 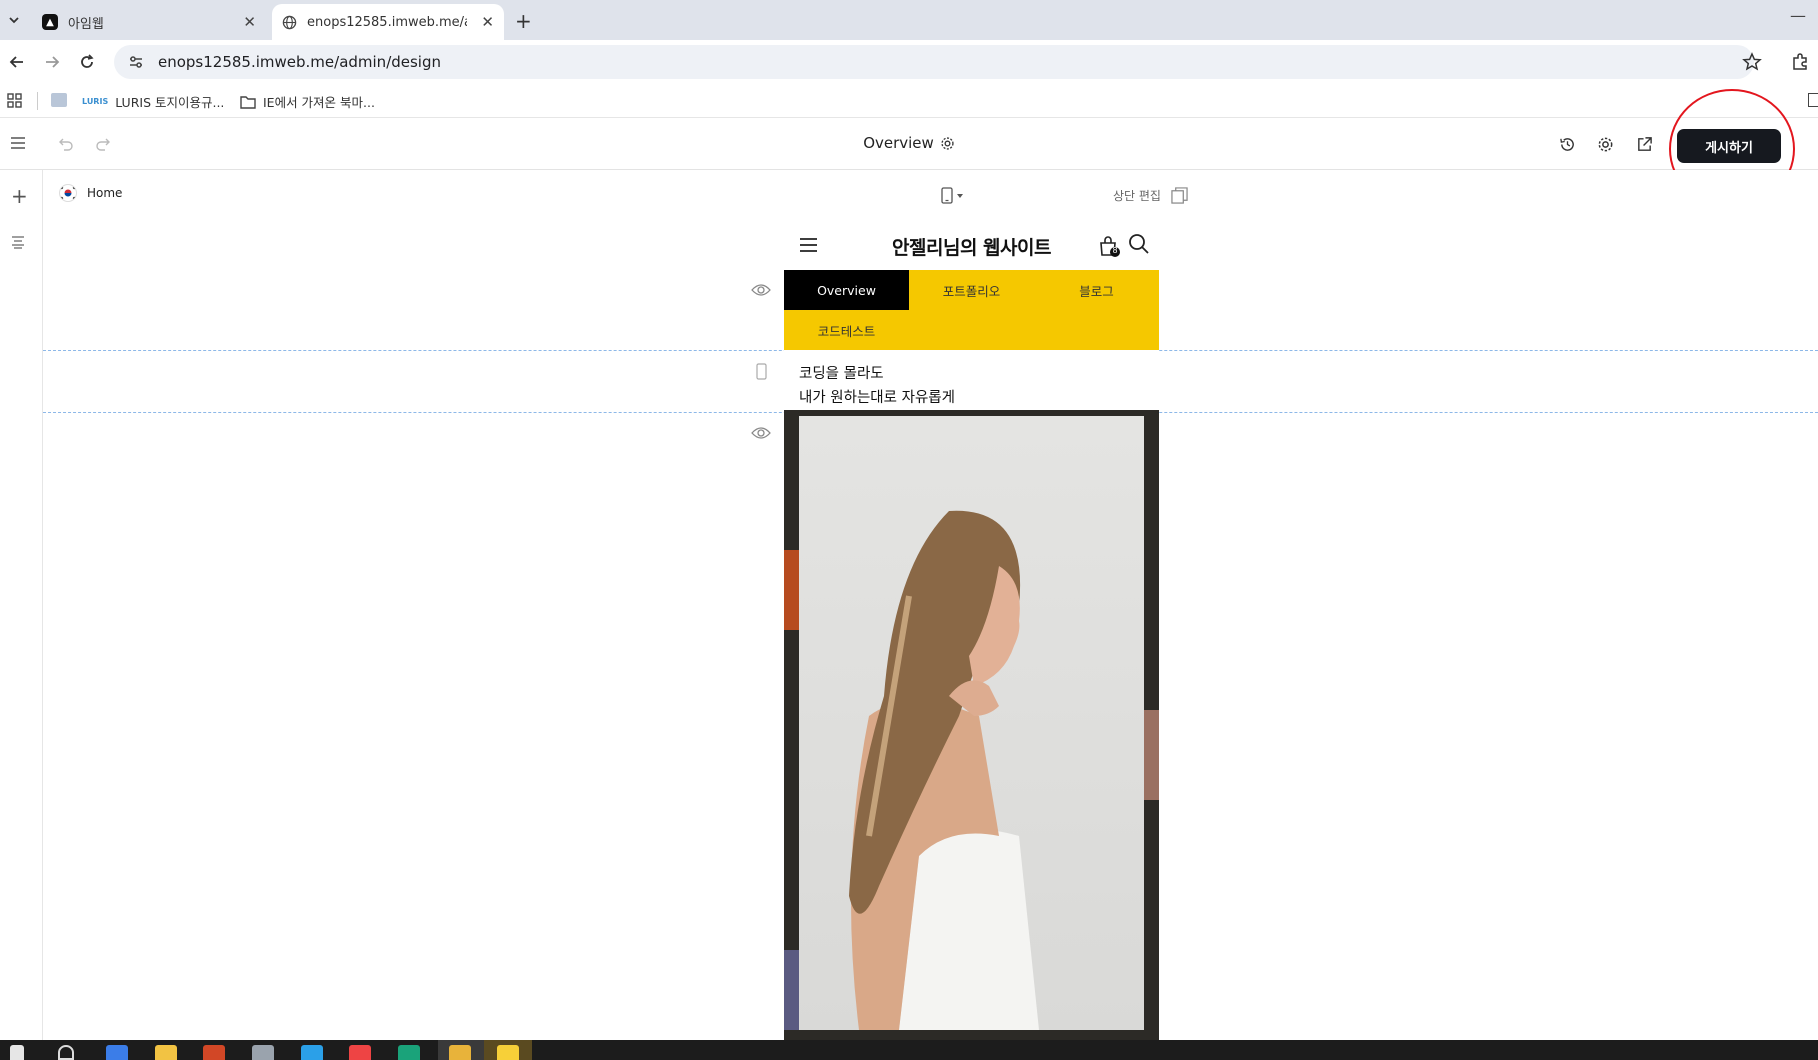 I want to click on os-taskbar, so click(x=909, y=1050).